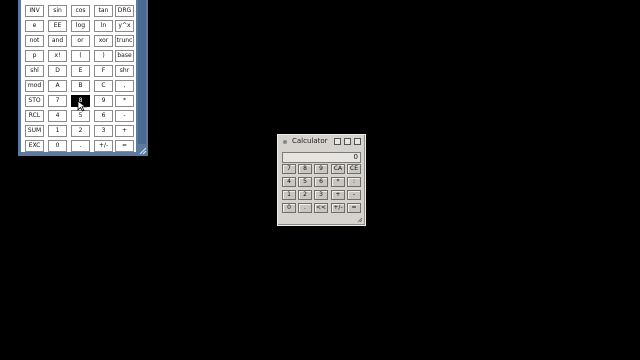 This screenshot has height=360, width=640. I want to click on sci-key-button: 9, so click(103, 101).